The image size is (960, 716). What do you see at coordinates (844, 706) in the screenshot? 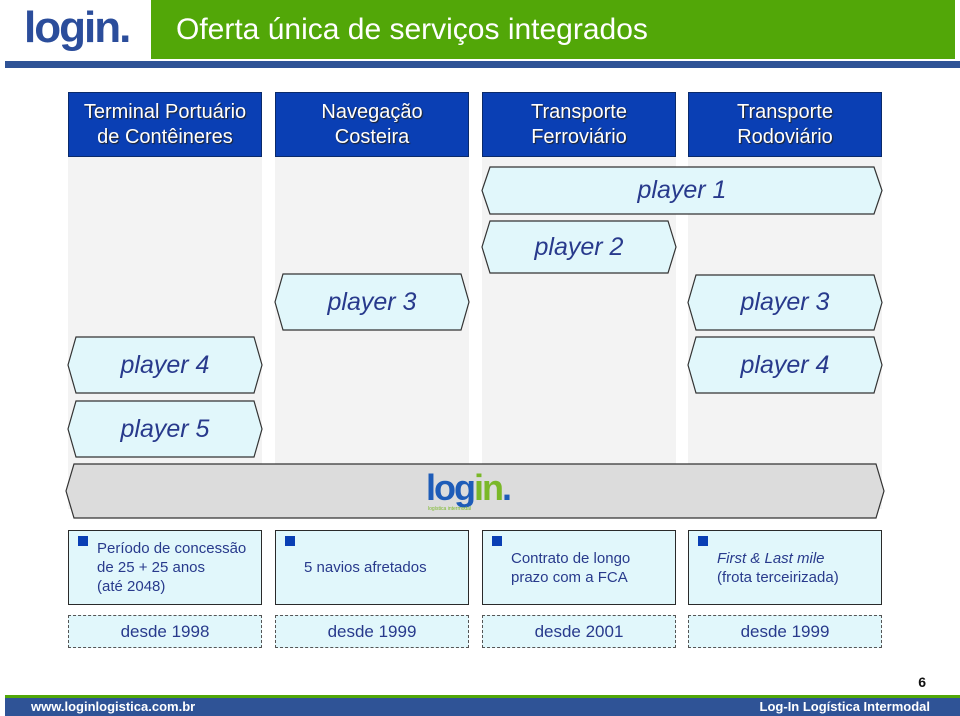
I see `footer-company-name: Log-In Logística Intermodal` at bounding box center [844, 706].